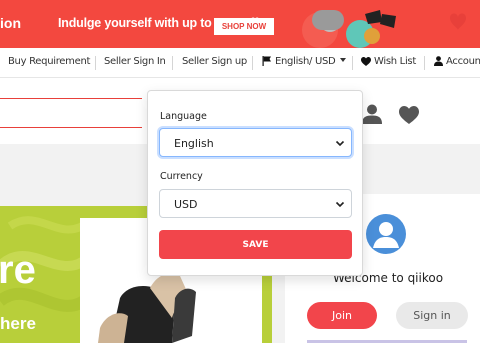  I want to click on hero-headline: re, so click(18, 270).